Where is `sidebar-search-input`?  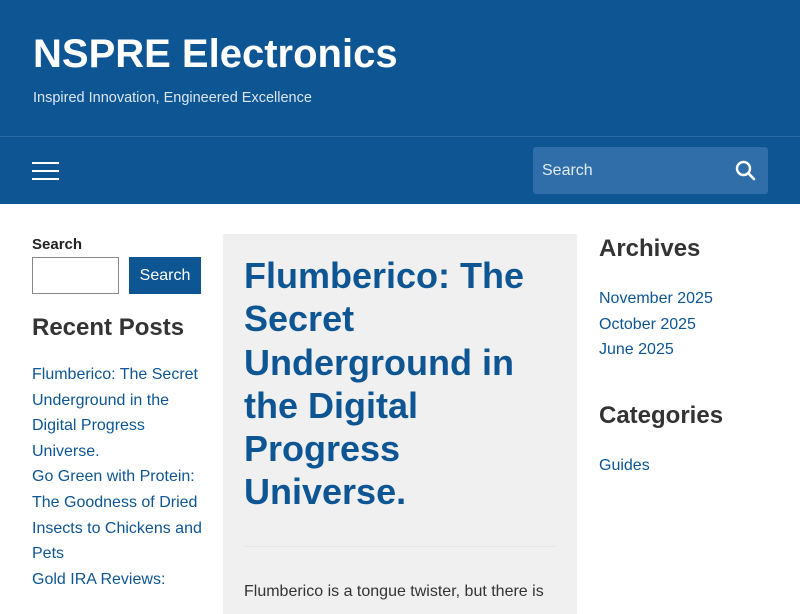 sidebar-search-input is located at coordinates (75, 275).